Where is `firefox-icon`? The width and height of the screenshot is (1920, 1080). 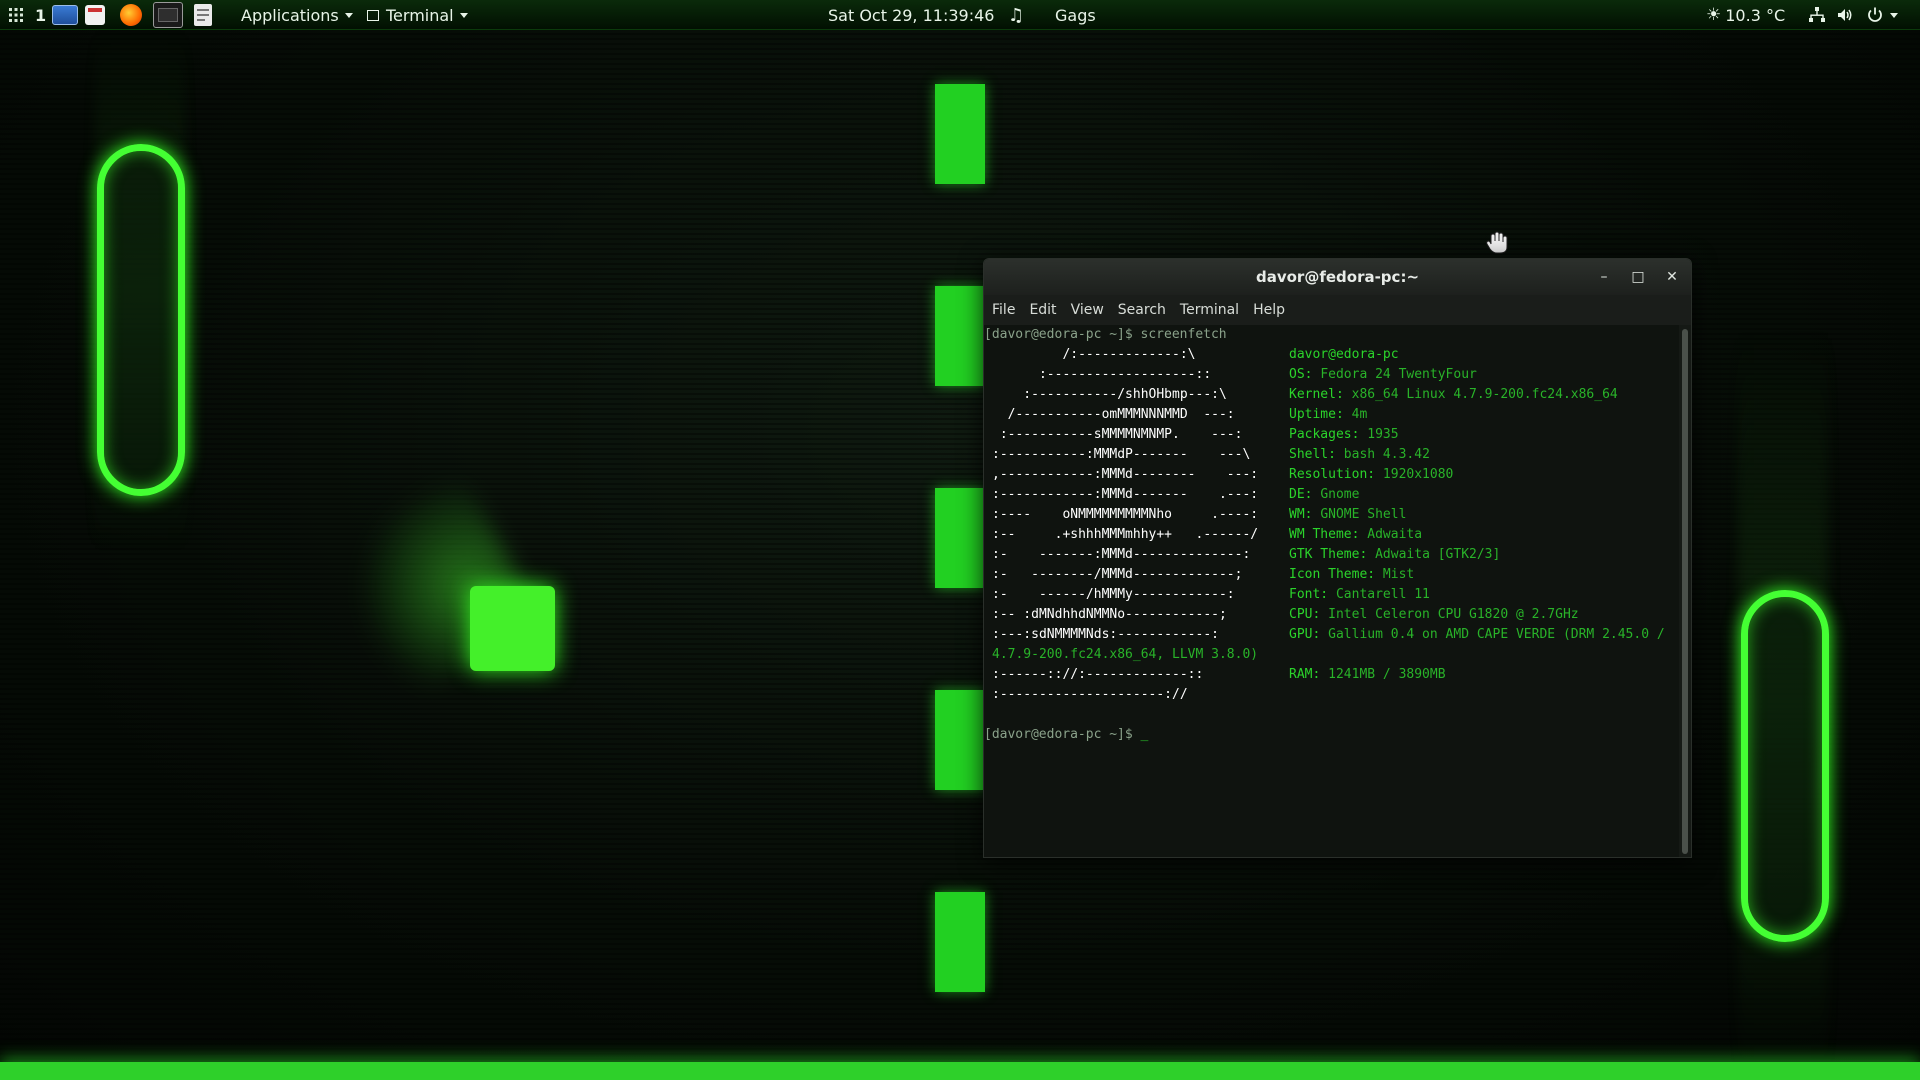 firefox-icon is located at coordinates (131, 15).